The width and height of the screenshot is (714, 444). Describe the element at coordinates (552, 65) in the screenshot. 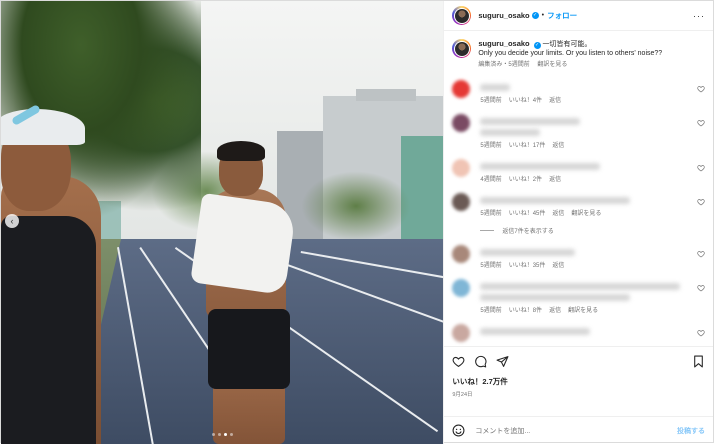

I see `caption-translate-link: 翻訳を見る` at that location.